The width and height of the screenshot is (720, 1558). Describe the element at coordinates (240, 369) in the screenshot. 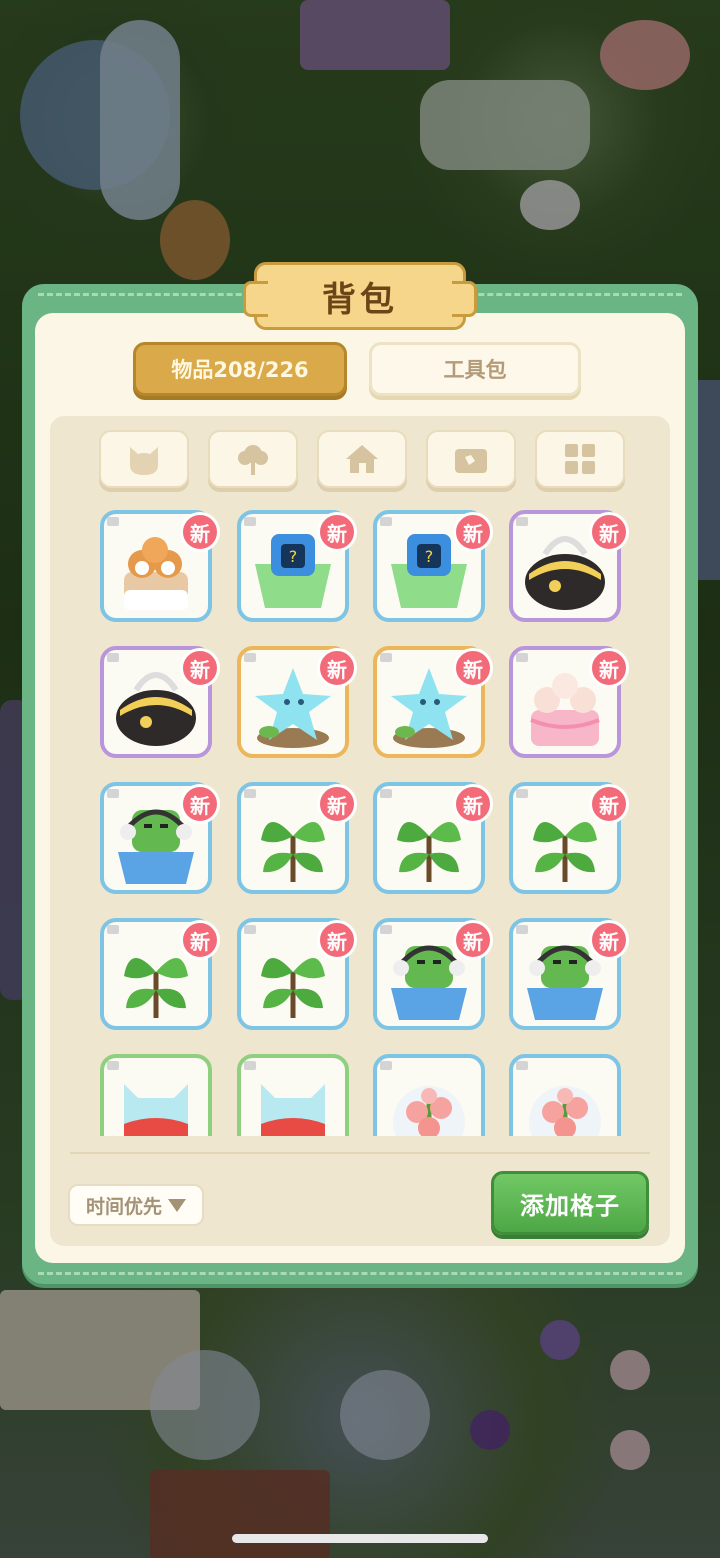

I see `tab-items: 物品208/226` at that location.